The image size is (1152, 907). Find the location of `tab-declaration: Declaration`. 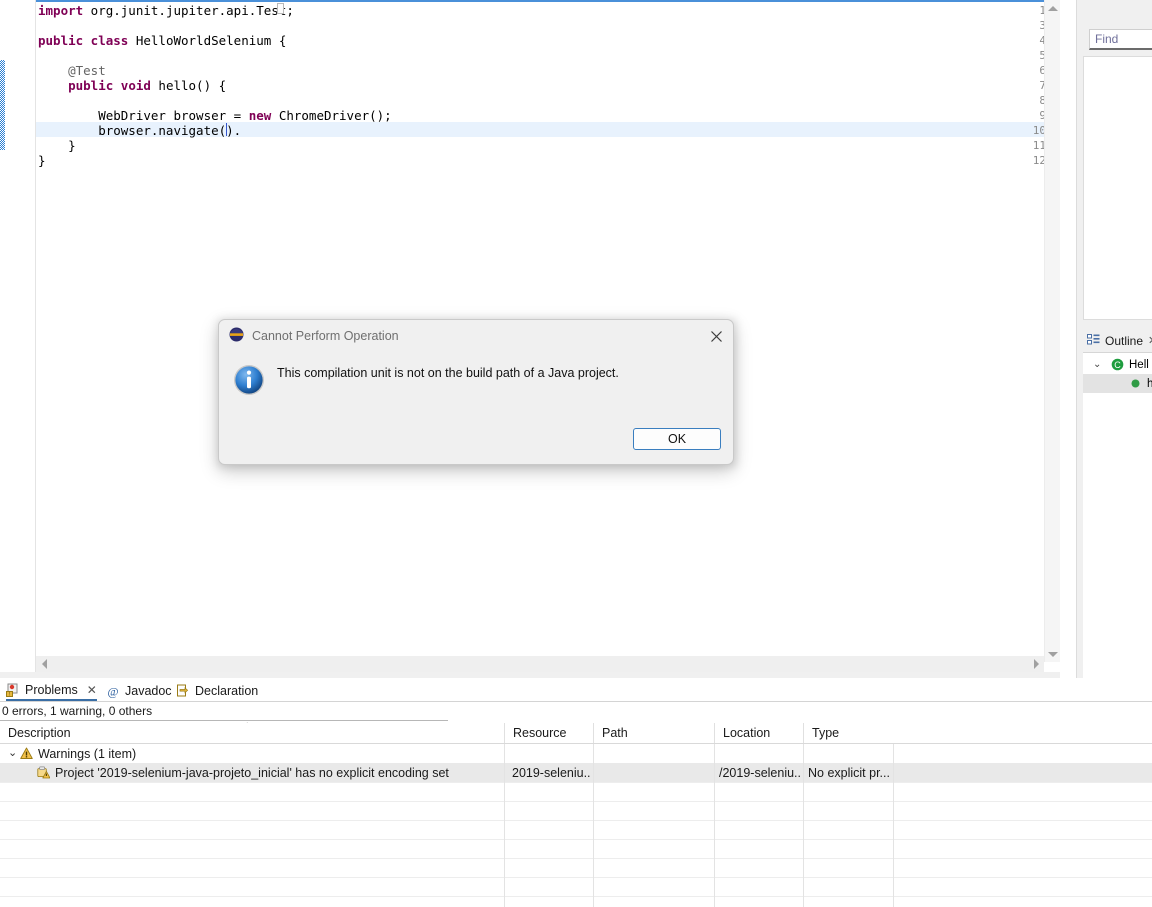

tab-declaration: Declaration is located at coordinates (217, 690).